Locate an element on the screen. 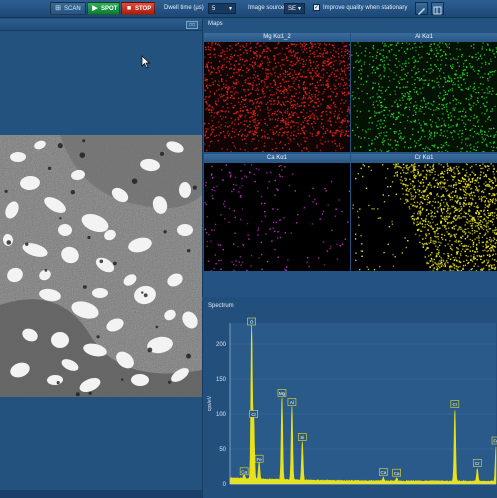  stop-label: STOP is located at coordinates (143, 9).